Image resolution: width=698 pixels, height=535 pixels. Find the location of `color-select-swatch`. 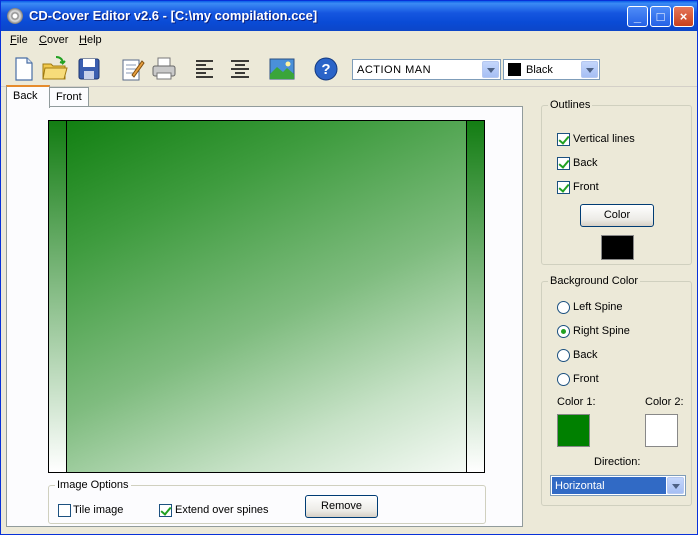

color-select-swatch is located at coordinates (514, 69).